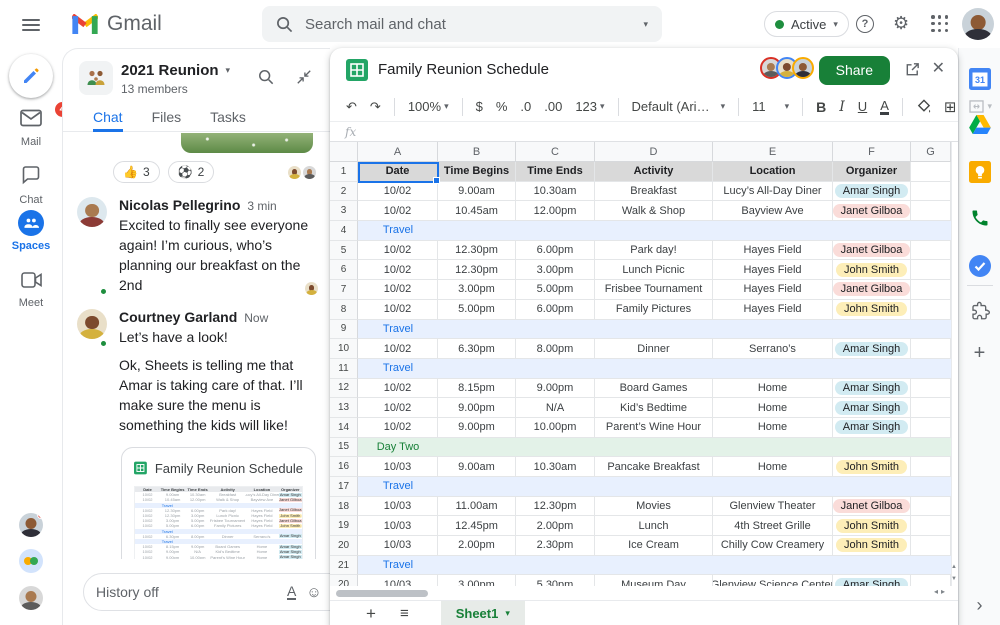  What do you see at coordinates (654, 506) in the screenshot?
I see `cell: Movies` at bounding box center [654, 506].